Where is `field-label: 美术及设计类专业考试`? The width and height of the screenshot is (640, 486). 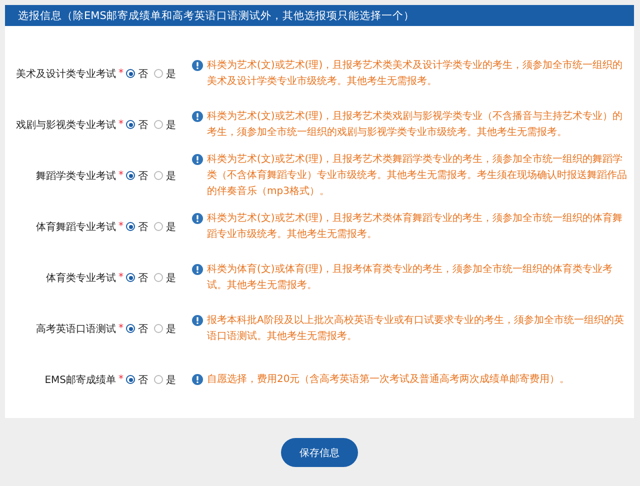 field-label: 美术及设计类专业考试 is located at coordinates (65, 74).